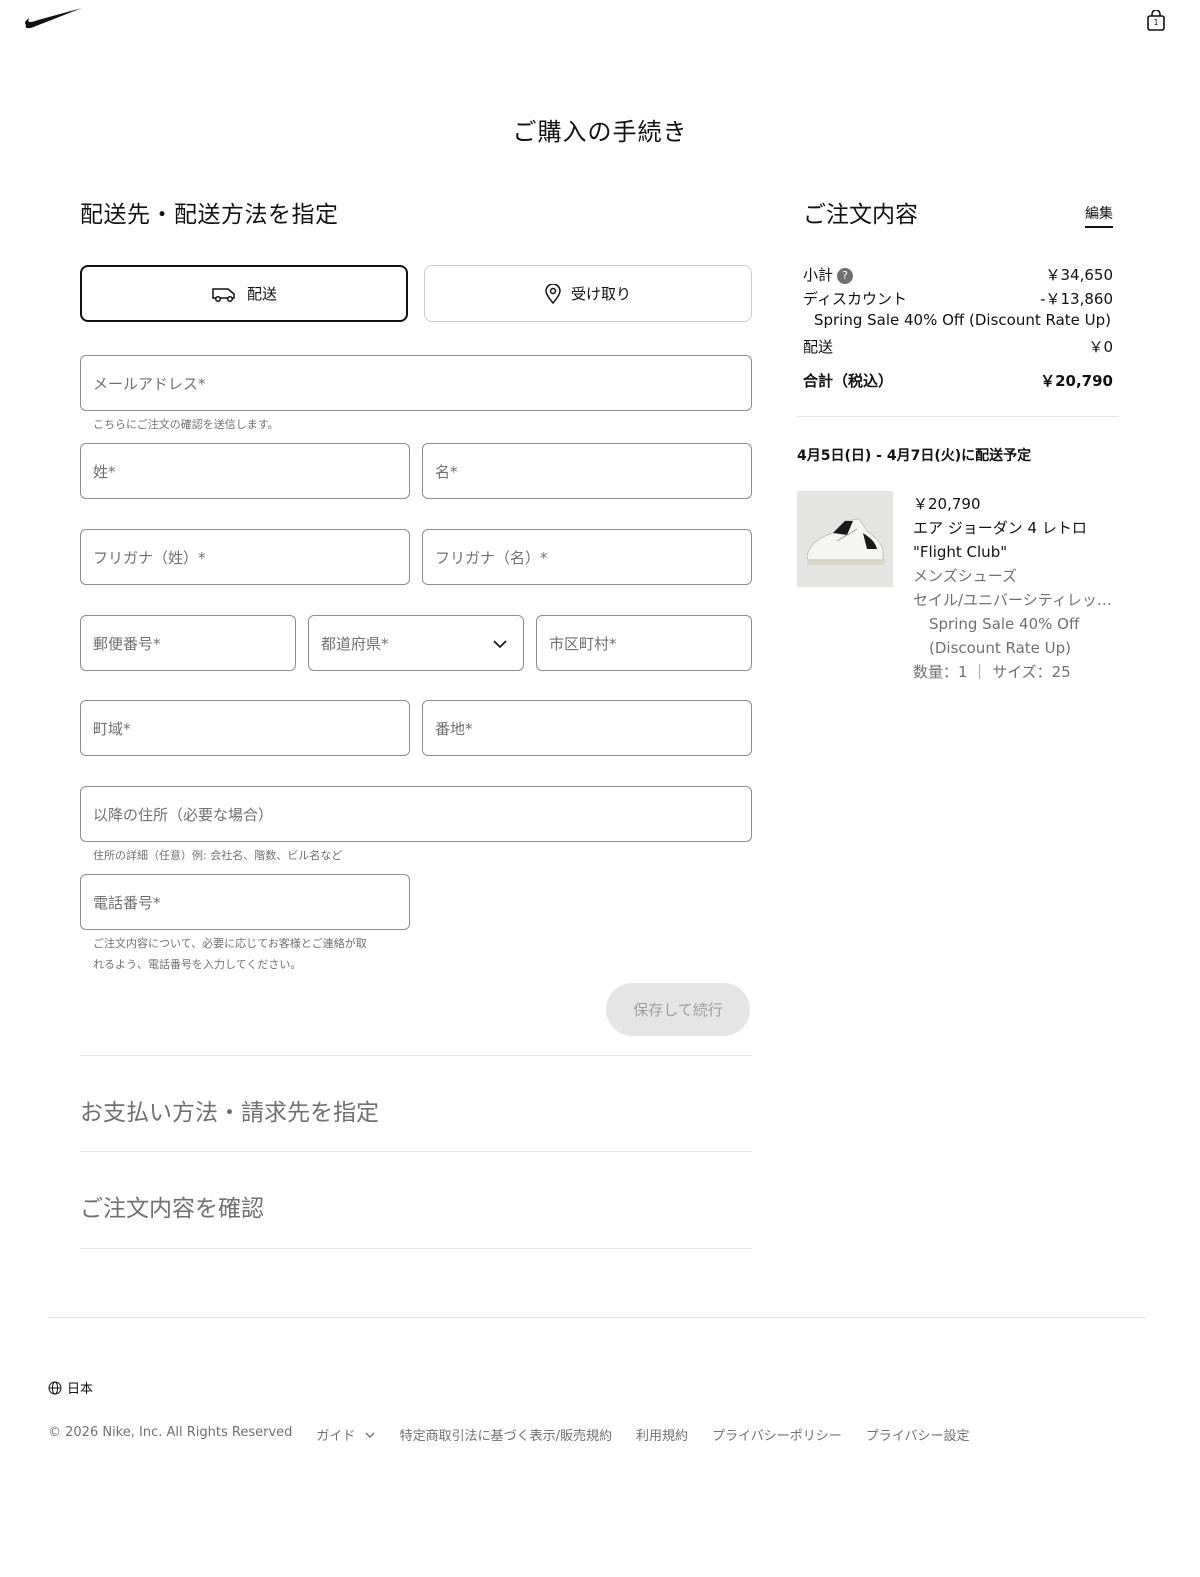 Image resolution: width=1200 pixels, height=1577 pixels. What do you see at coordinates (958, 298) in the screenshot?
I see `discount-row: ディスカウント -￥13,860` at bounding box center [958, 298].